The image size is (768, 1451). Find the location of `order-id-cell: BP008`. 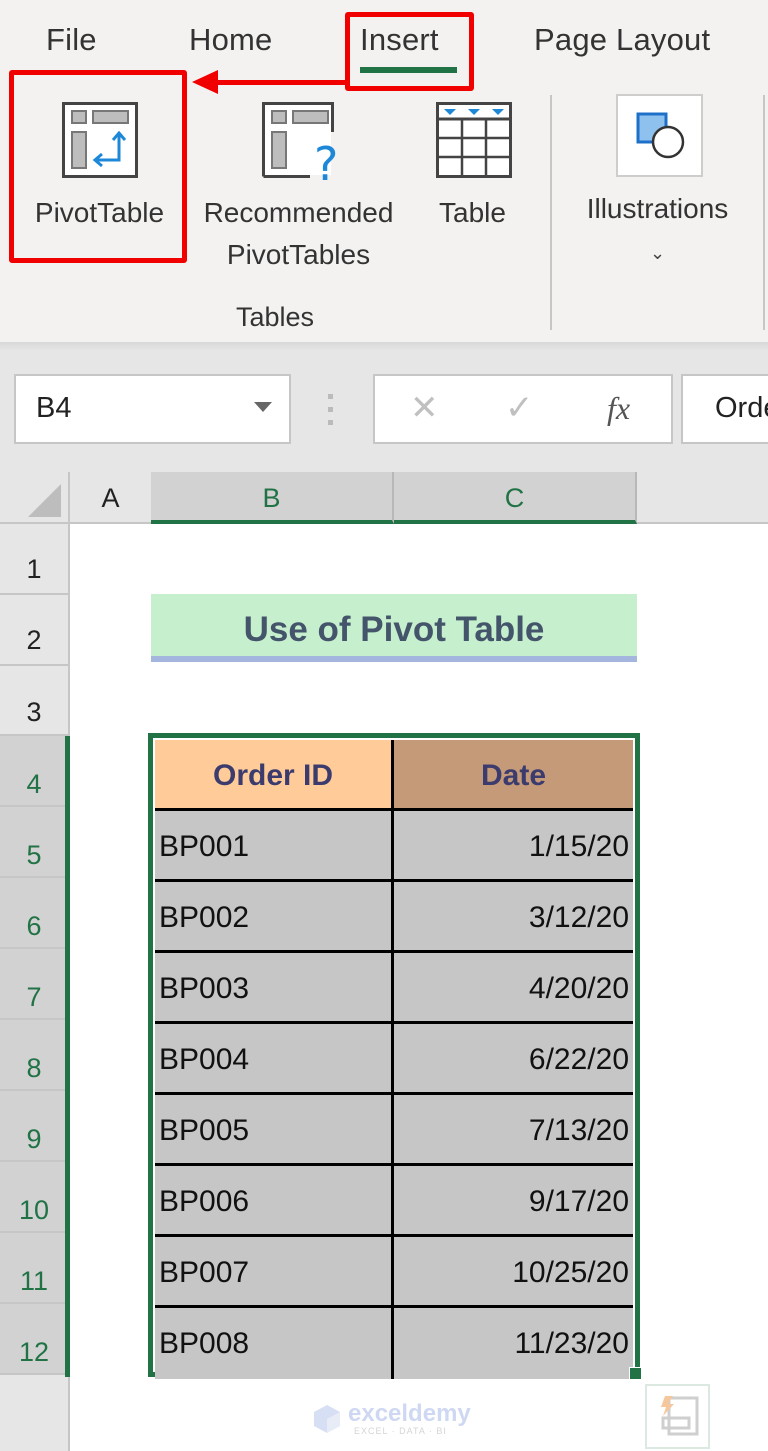

order-id-cell: BP008 is located at coordinates (274, 1343).